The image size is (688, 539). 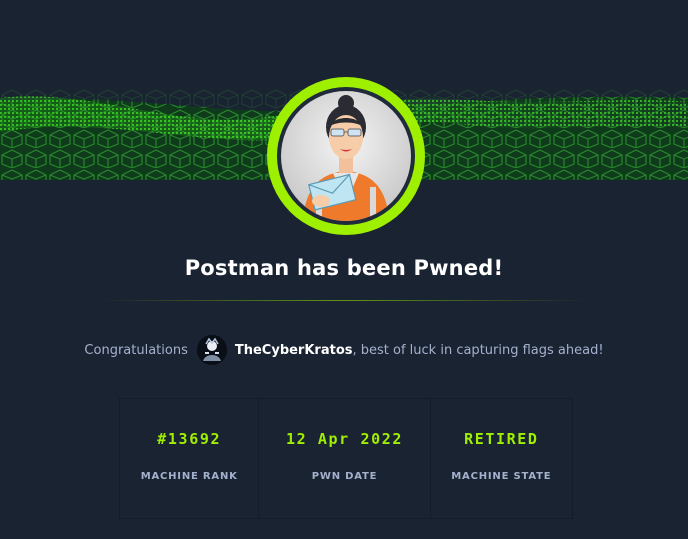 I want to click on congrats-suffix: , best of luck in capturing flags ahead!, so click(x=478, y=350).